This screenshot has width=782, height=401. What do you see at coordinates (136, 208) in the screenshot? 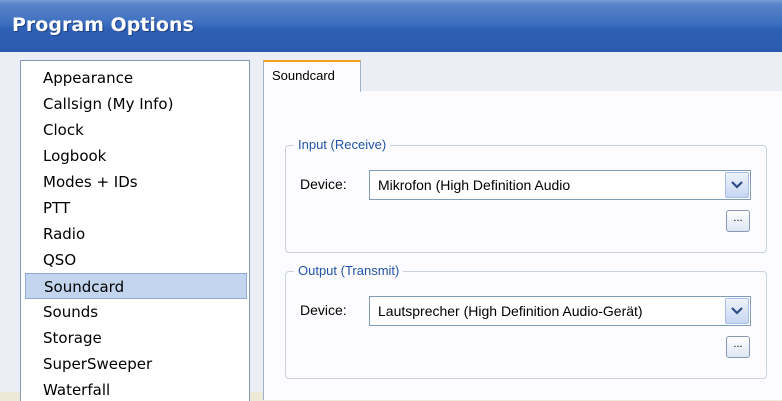
I see `sidebar-item-ptt: PTT` at bounding box center [136, 208].